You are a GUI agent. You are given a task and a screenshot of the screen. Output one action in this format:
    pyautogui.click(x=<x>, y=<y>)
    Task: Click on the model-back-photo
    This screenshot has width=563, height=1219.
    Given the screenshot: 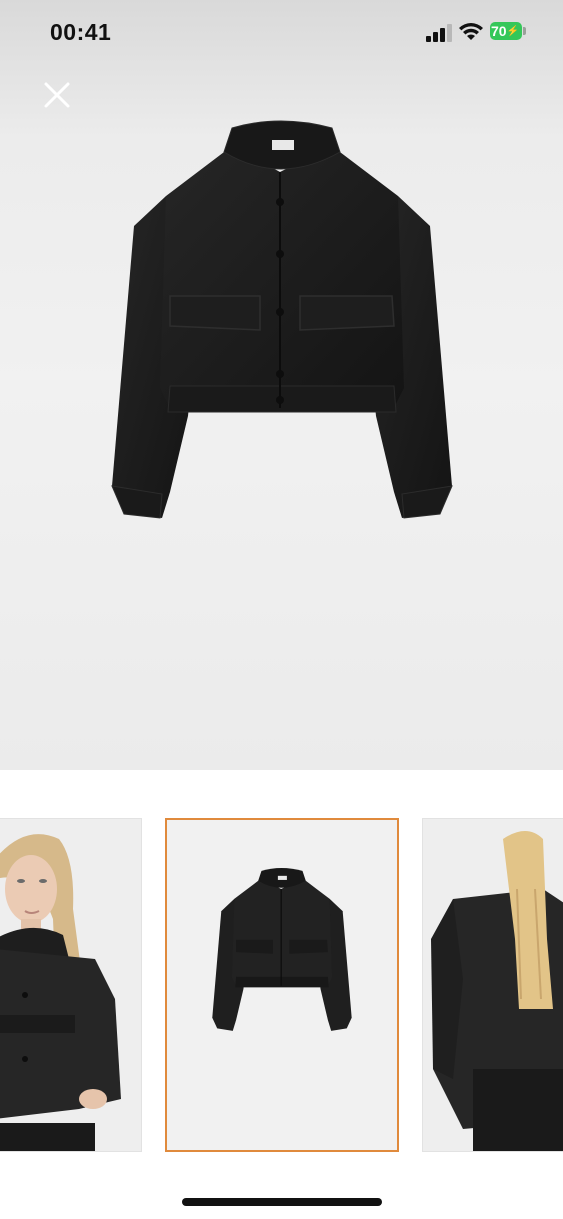 What is the action you would take?
    pyautogui.click(x=493, y=985)
    